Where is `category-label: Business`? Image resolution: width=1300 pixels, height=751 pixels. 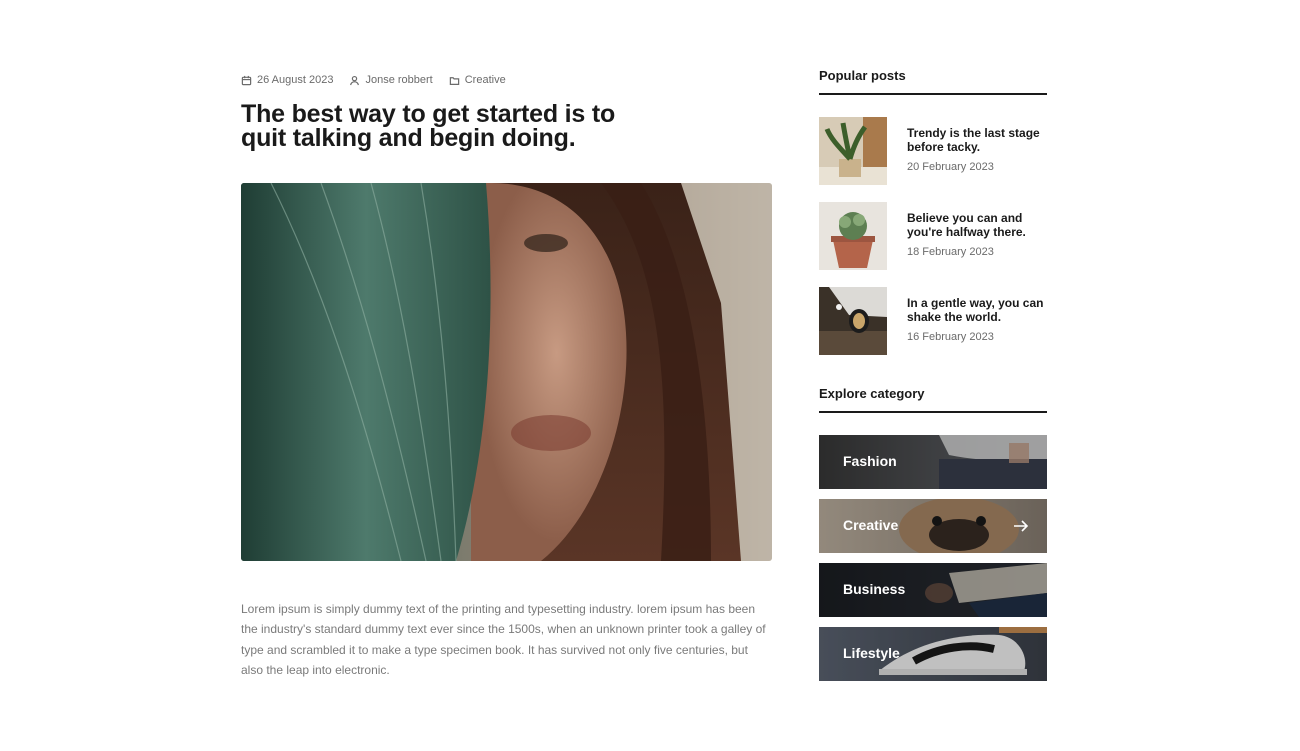
category-label: Business is located at coordinates (874, 589).